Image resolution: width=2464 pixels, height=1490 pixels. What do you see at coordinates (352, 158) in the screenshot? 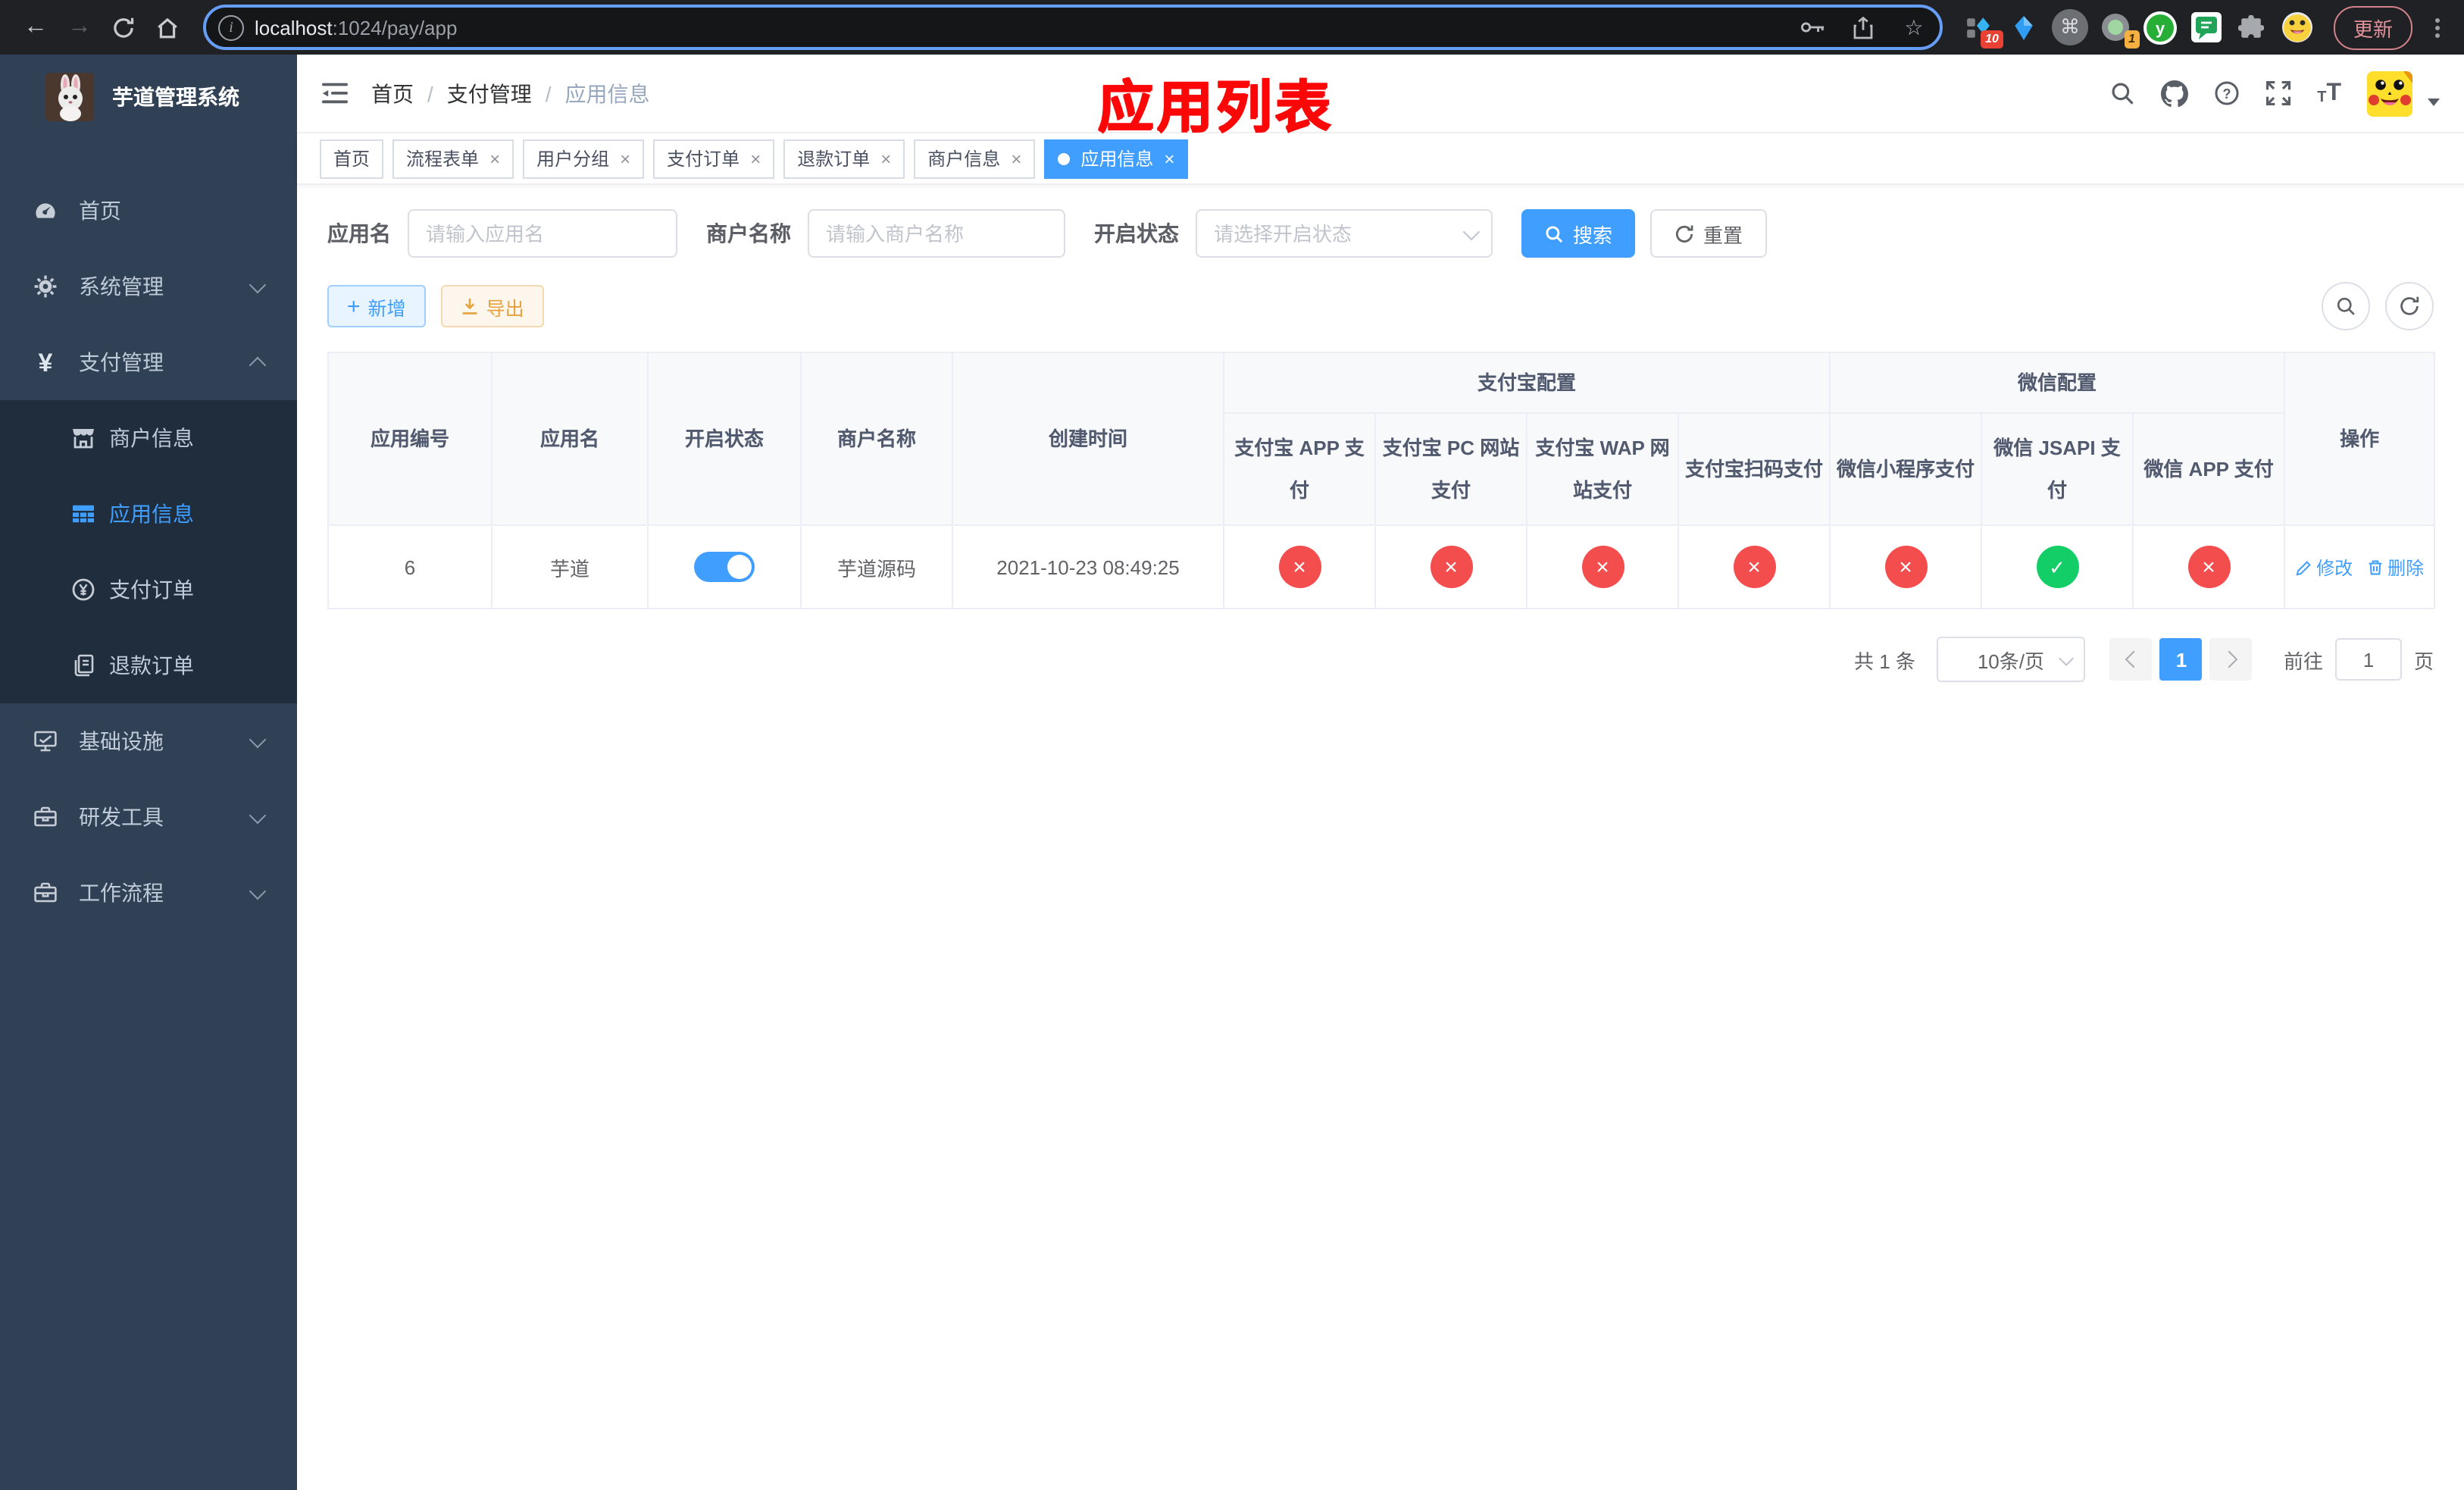
I see `tab-home: 首页` at bounding box center [352, 158].